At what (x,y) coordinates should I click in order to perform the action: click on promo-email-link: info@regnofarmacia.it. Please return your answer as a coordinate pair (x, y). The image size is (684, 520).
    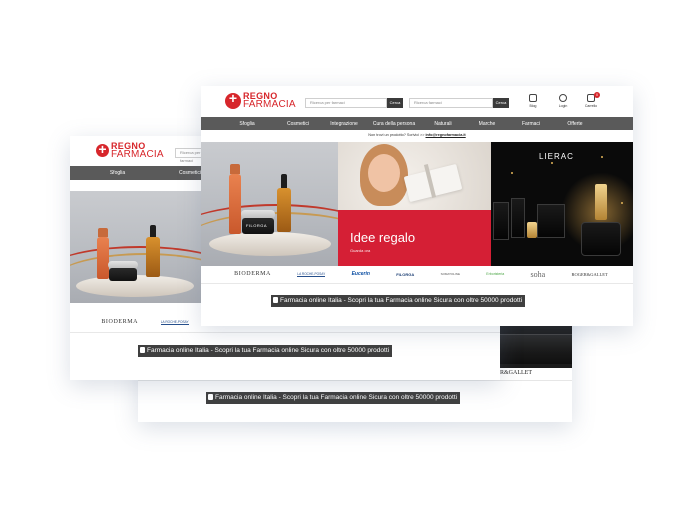
    Looking at the image, I should click on (446, 135).